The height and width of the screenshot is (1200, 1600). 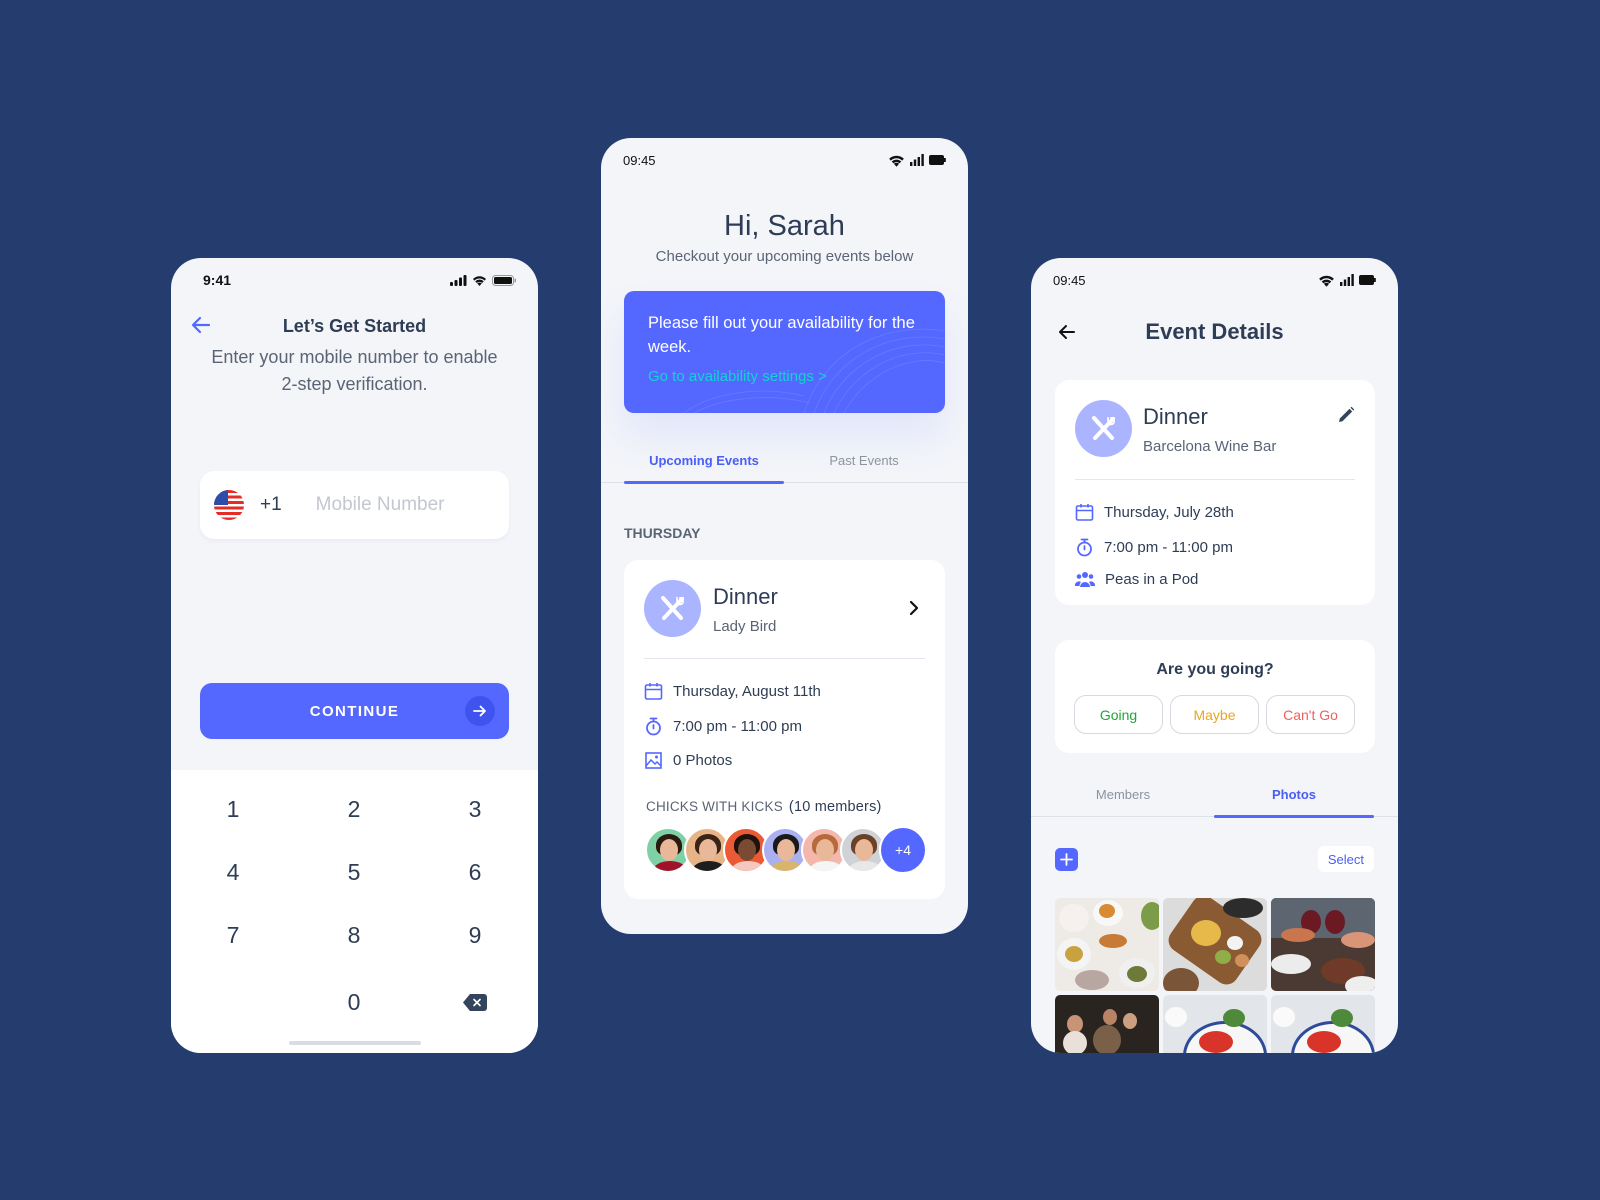 What do you see at coordinates (903, 850) in the screenshot?
I see `more-members-badge: +4` at bounding box center [903, 850].